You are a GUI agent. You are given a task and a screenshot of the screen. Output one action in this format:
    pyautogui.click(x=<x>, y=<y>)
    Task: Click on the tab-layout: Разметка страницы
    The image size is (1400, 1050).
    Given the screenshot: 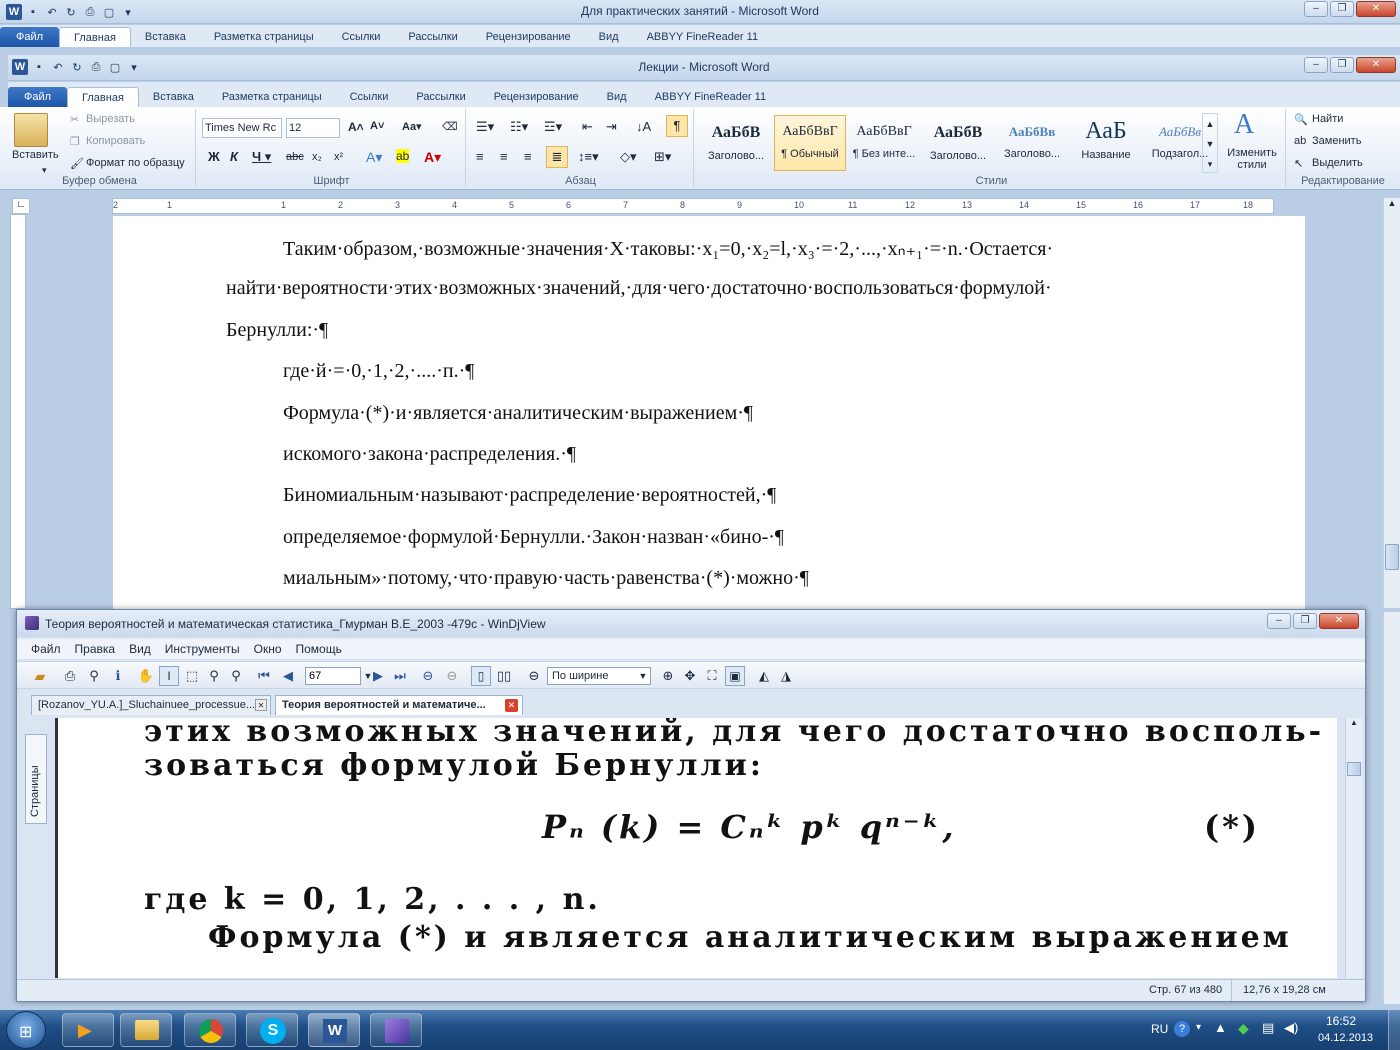 What is the action you would take?
    pyautogui.click(x=272, y=97)
    